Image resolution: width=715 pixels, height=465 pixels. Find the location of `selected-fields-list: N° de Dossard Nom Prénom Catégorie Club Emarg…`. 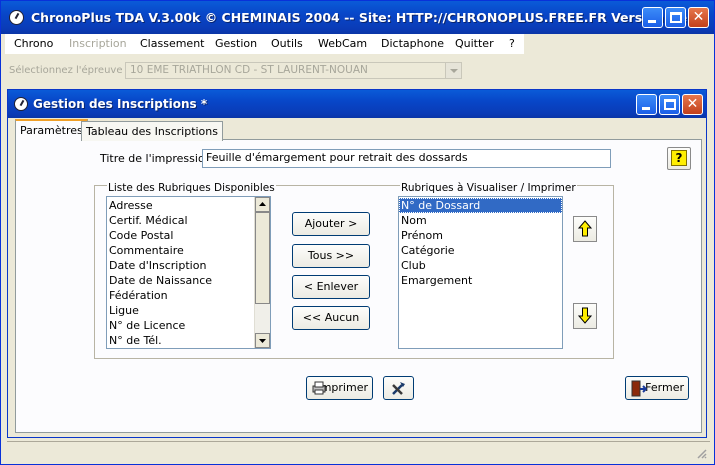

selected-fields-list: N° de Dossard Nom Prénom Catégorie Club Emarg… is located at coordinates (480, 272).